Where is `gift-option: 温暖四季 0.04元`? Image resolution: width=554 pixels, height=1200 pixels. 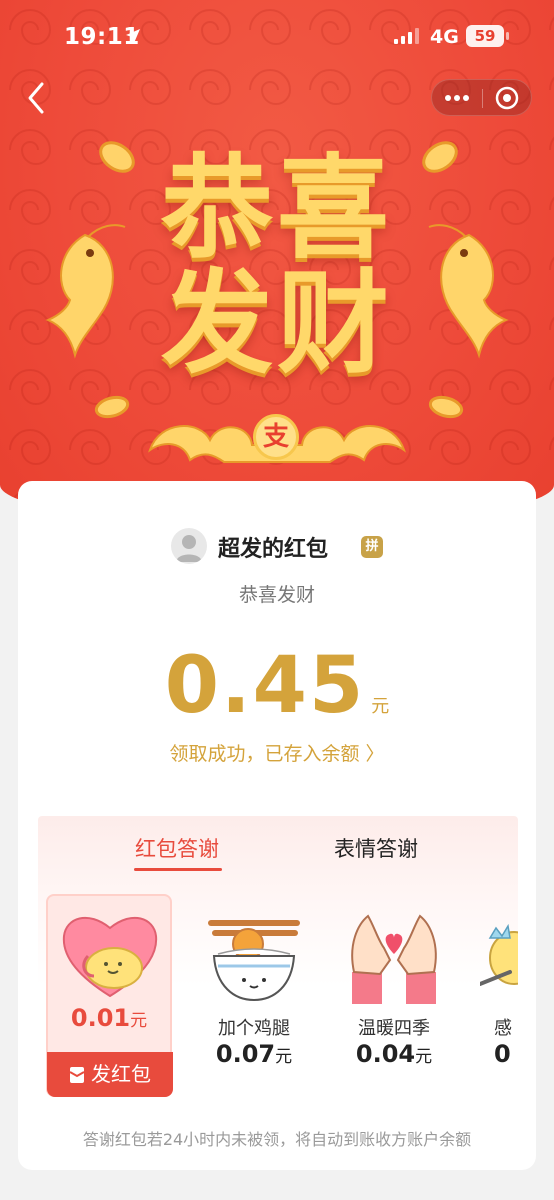 gift-option: 温暖四季 0.04元 is located at coordinates (394, 994).